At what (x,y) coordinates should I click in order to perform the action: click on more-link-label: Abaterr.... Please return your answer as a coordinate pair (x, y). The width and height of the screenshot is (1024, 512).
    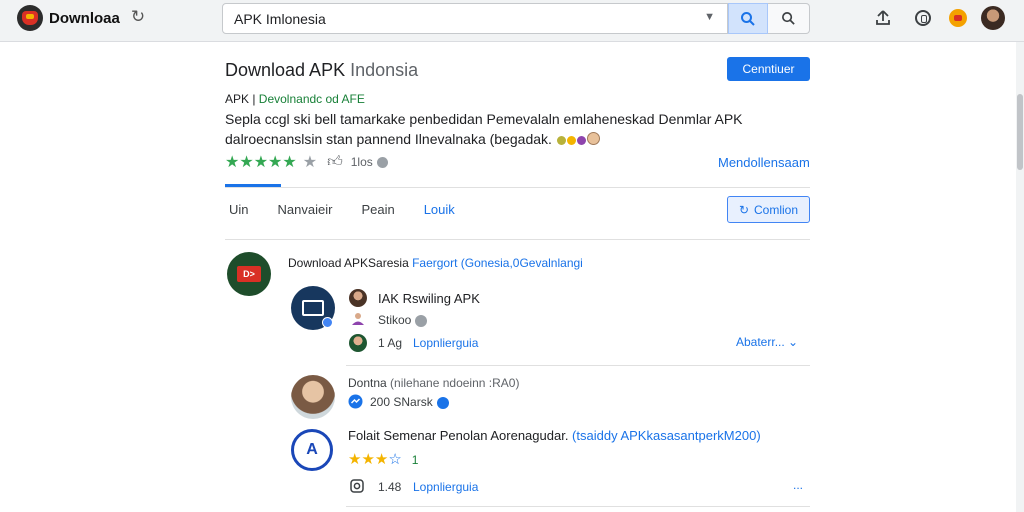
    Looking at the image, I should click on (760, 342).